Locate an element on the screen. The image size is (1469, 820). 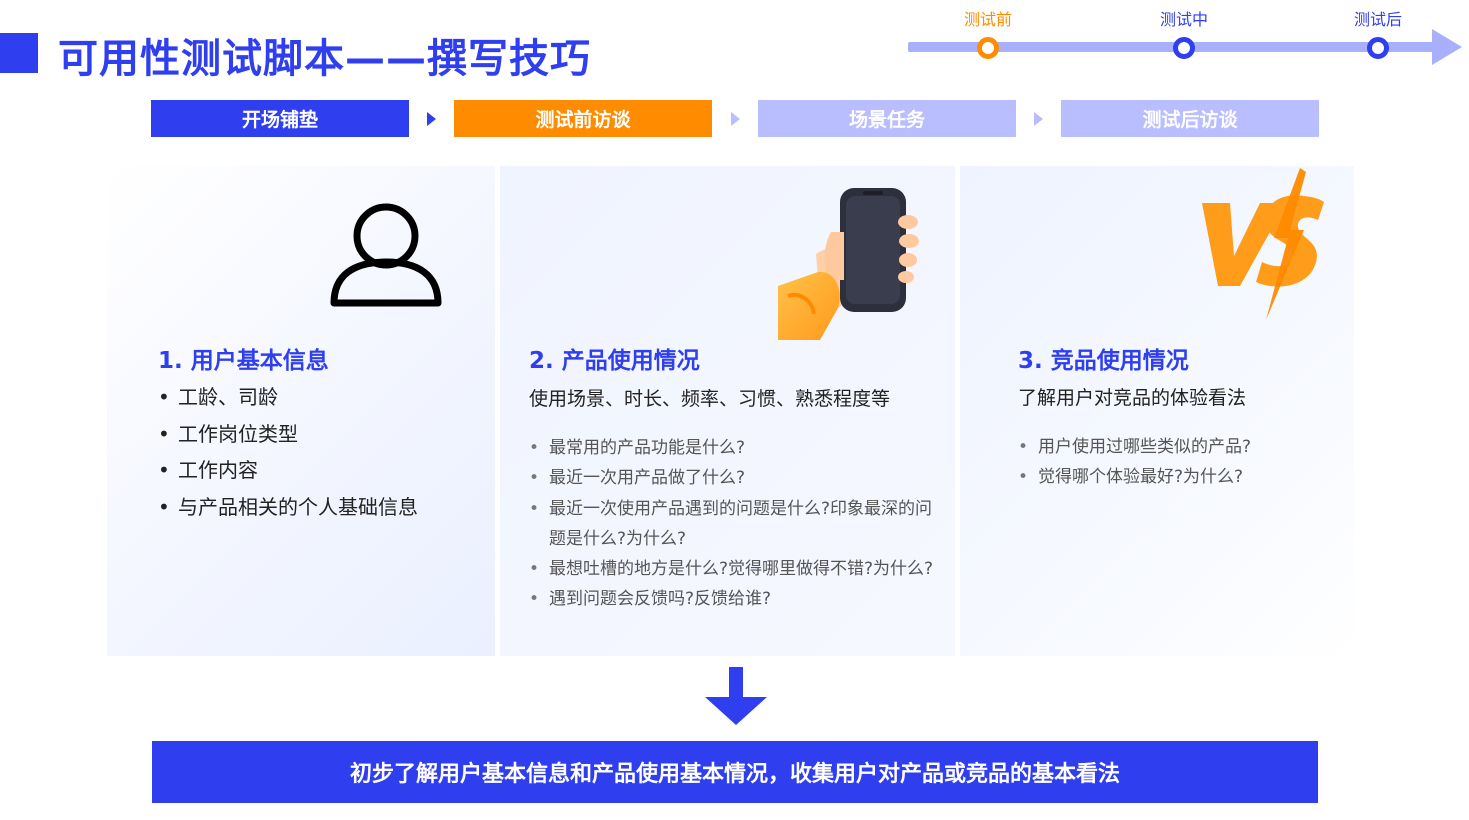
title-accent-bar is located at coordinates (19, 53).